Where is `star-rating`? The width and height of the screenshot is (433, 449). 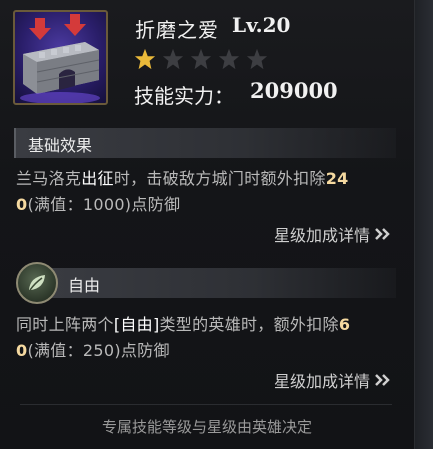
star-rating is located at coordinates (201, 59).